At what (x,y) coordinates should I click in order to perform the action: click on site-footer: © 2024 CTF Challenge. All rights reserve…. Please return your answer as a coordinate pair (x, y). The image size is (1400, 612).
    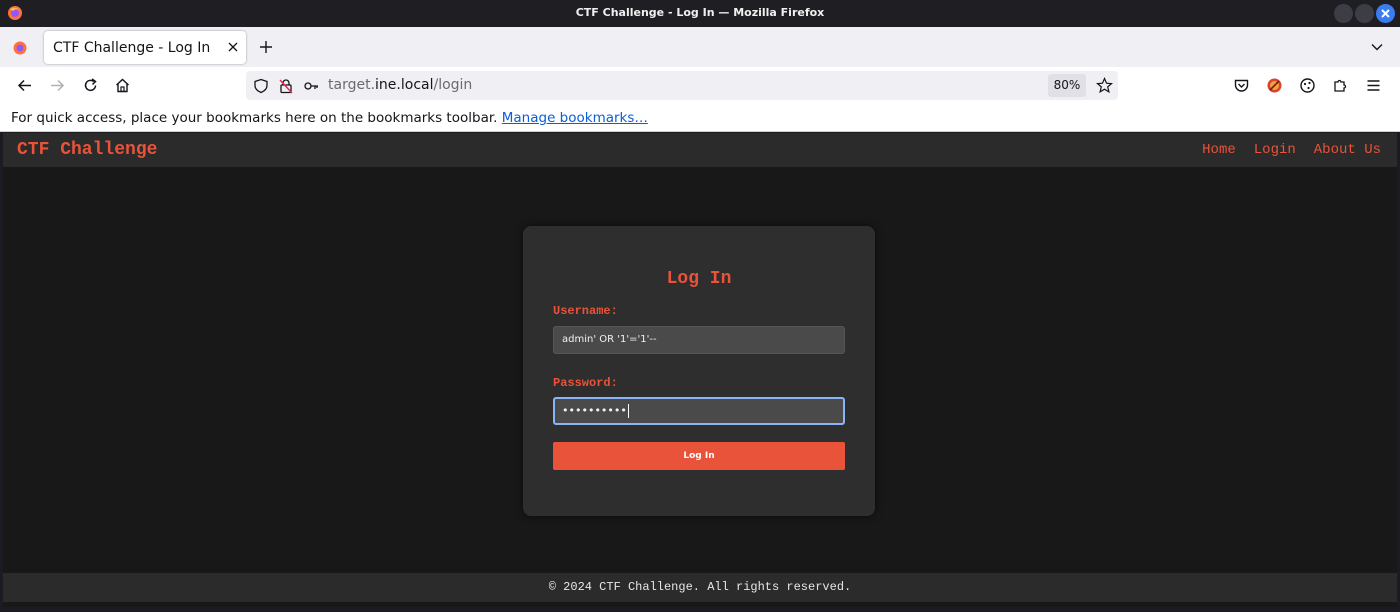
    Looking at the image, I should click on (700, 587).